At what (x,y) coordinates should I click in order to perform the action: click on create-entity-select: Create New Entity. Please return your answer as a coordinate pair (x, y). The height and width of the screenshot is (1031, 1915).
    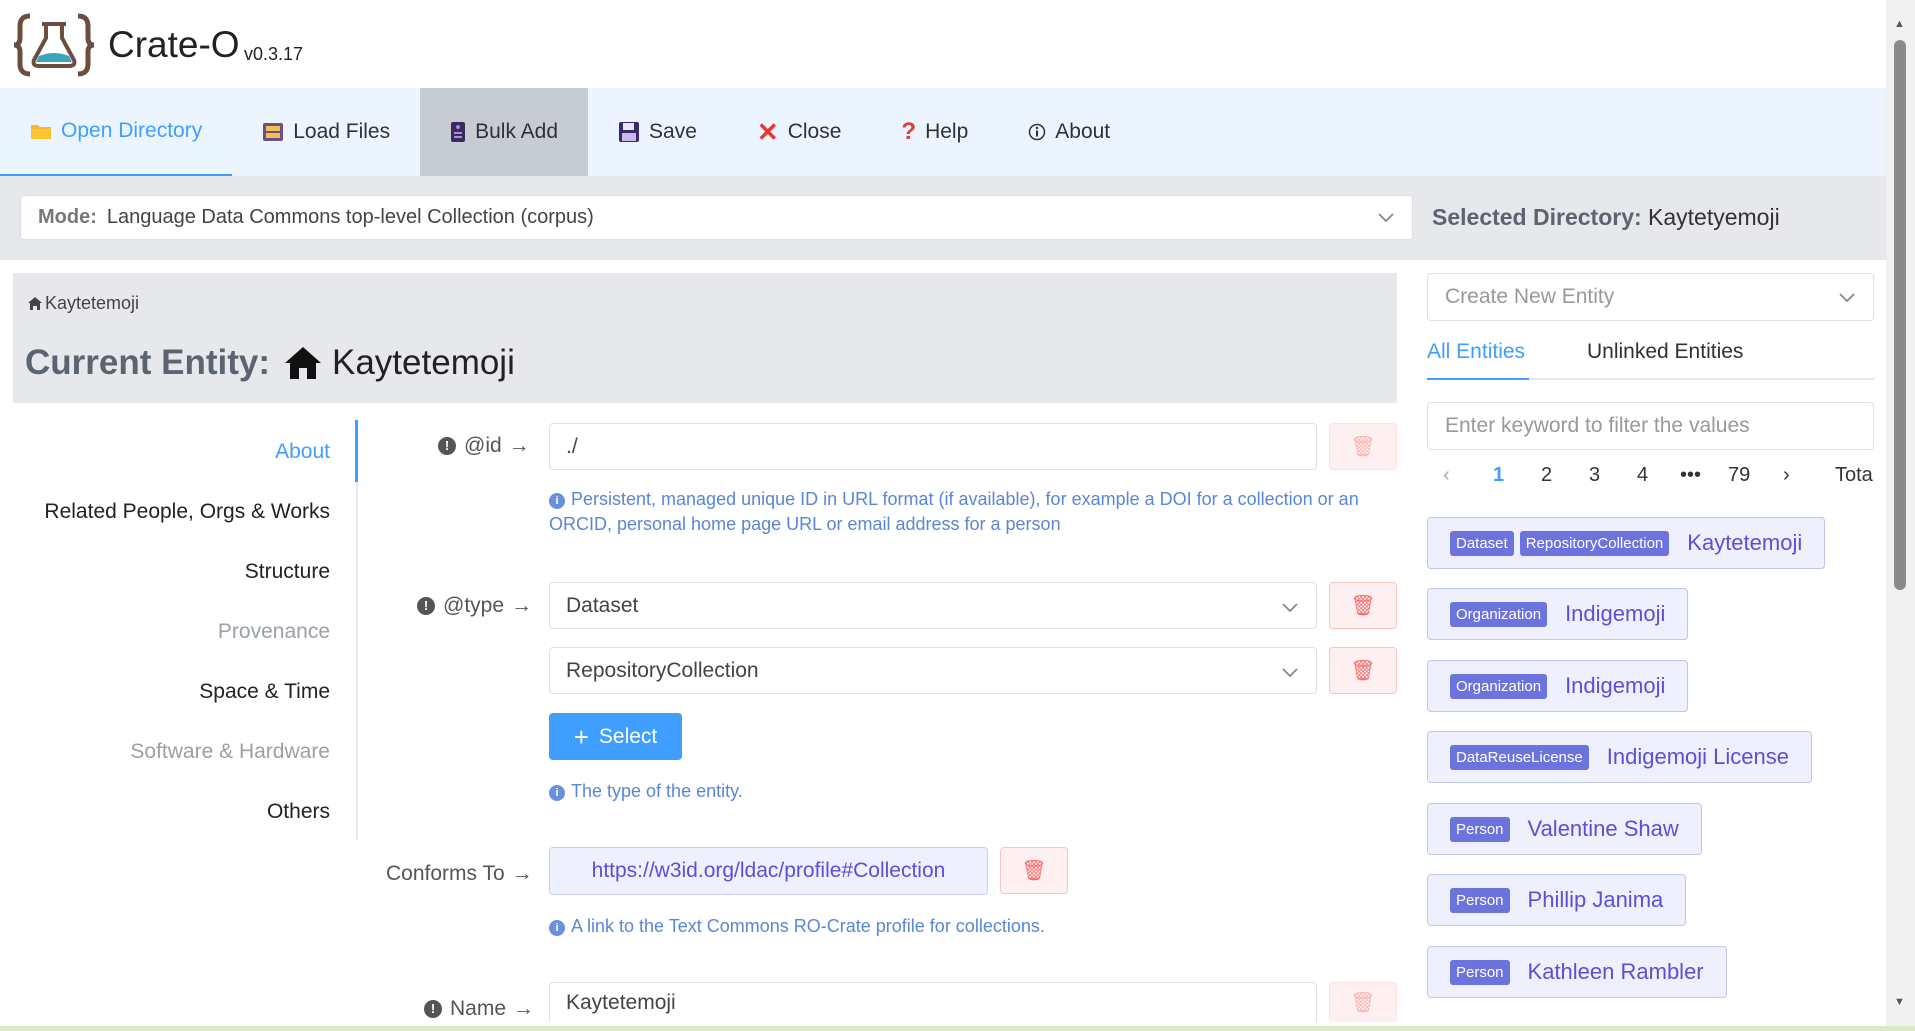
    Looking at the image, I should click on (1650, 297).